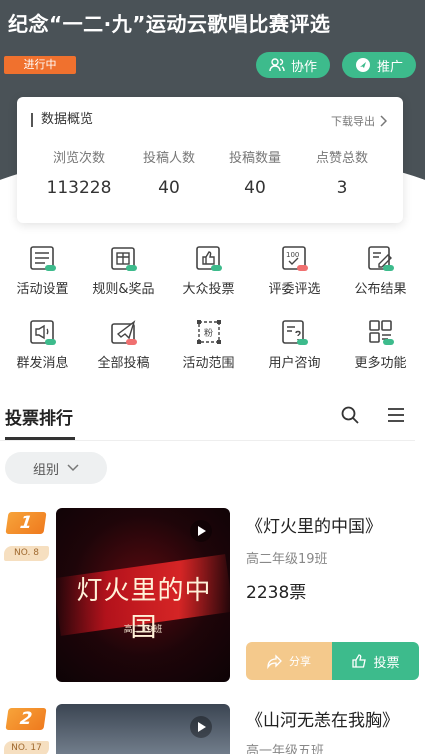 The width and height of the screenshot is (425, 754). I want to click on promote-icon, so click(362, 65).